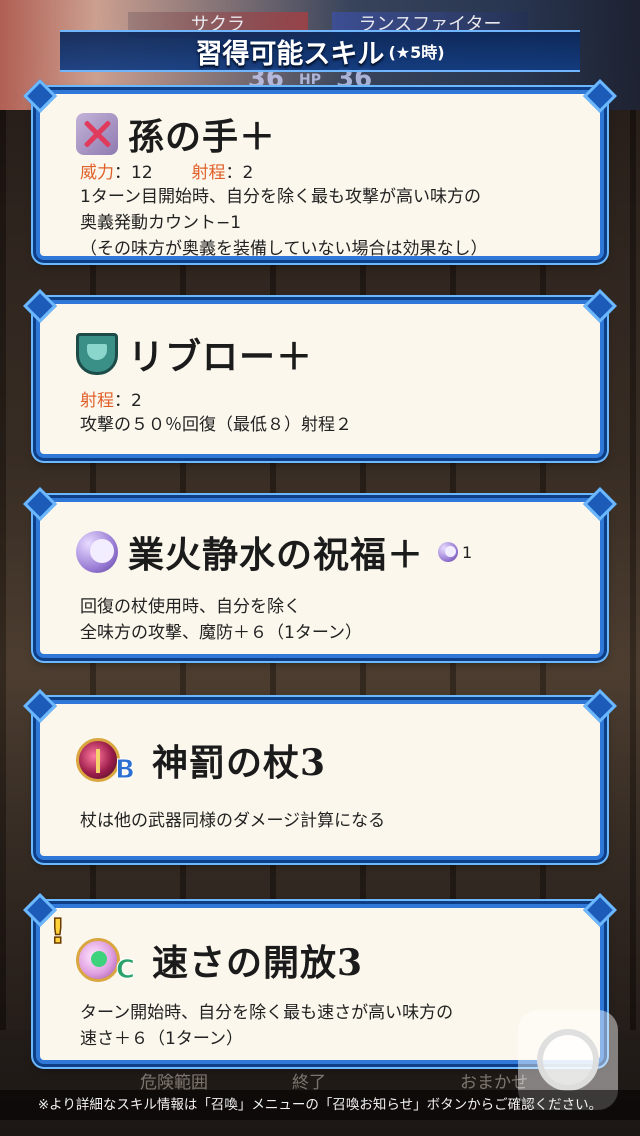  What do you see at coordinates (284, 249) in the screenshot?
I see `desc-line: （その味方が奥義を装備していない場合は効果なし）` at bounding box center [284, 249].